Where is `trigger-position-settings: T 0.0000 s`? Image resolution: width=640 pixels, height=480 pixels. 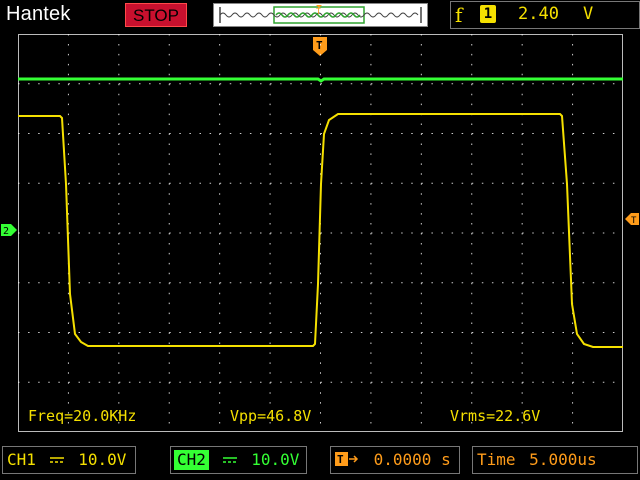
trigger-position-settings: T 0.0000 s is located at coordinates (395, 460).